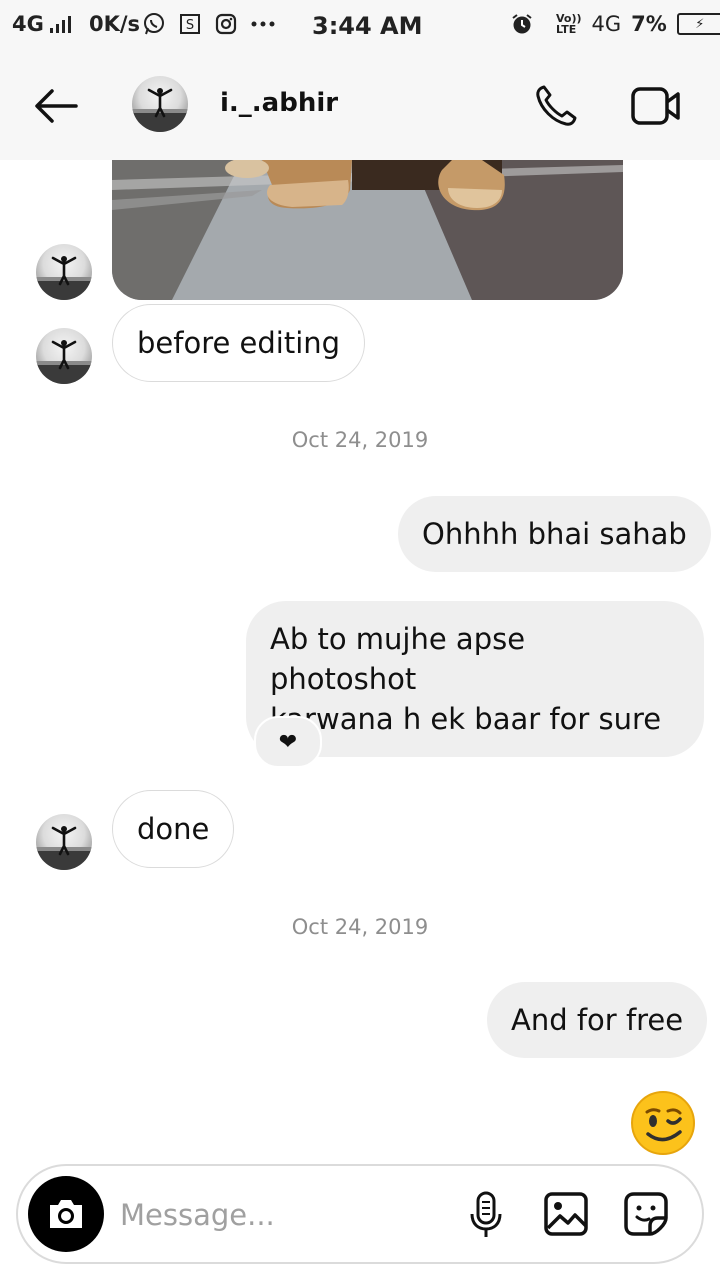 Image resolution: width=720 pixels, height=1280 pixels. I want to click on network-indicator: 4G, so click(41, 24).